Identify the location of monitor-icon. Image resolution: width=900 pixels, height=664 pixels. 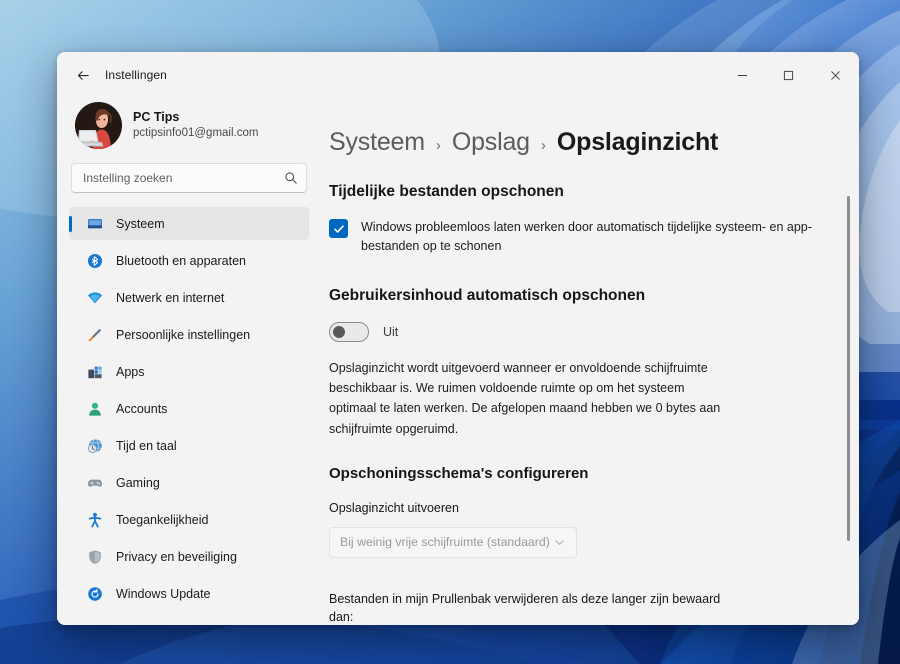
(94, 223).